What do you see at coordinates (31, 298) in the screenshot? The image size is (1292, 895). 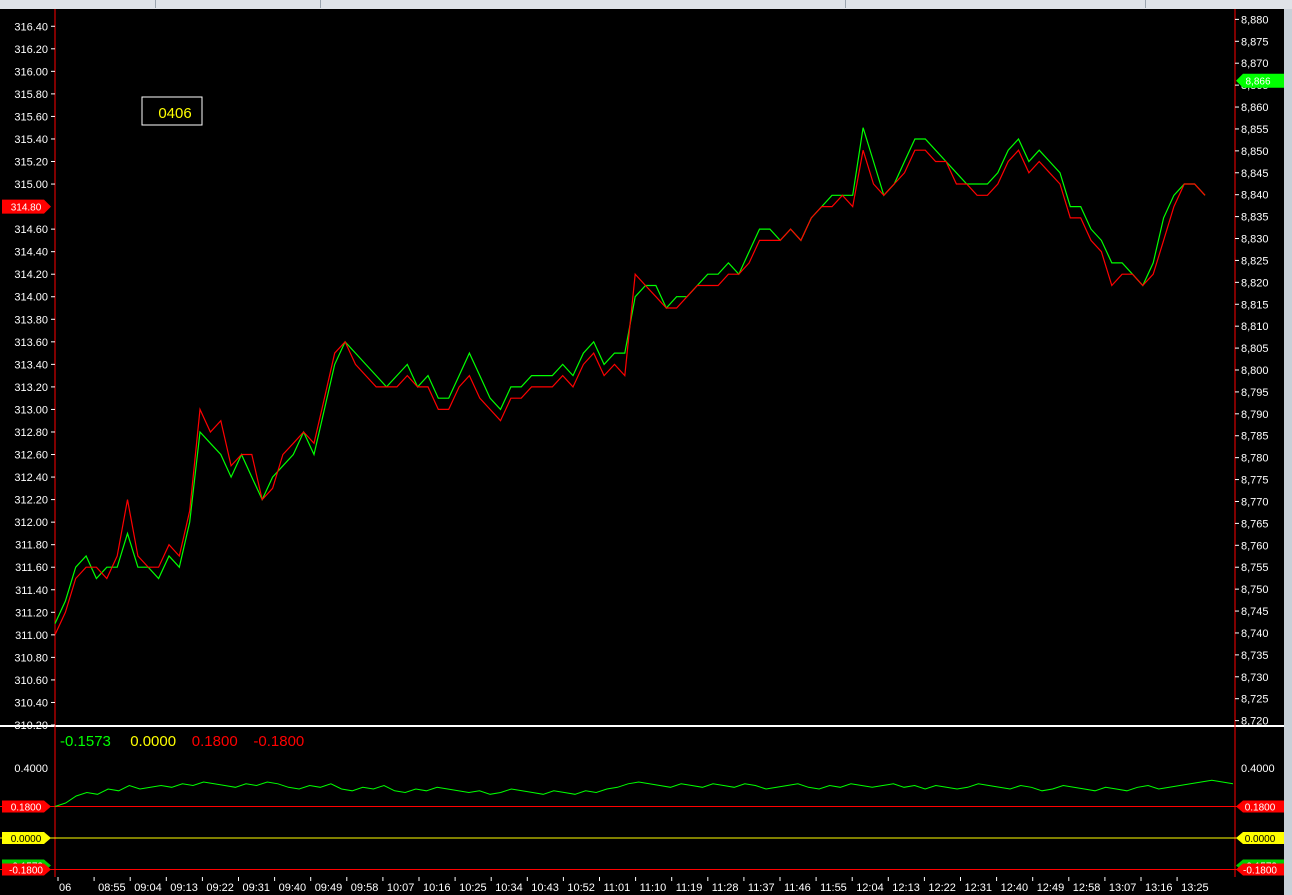 I see `left-axis-tick-label: 314.00` at bounding box center [31, 298].